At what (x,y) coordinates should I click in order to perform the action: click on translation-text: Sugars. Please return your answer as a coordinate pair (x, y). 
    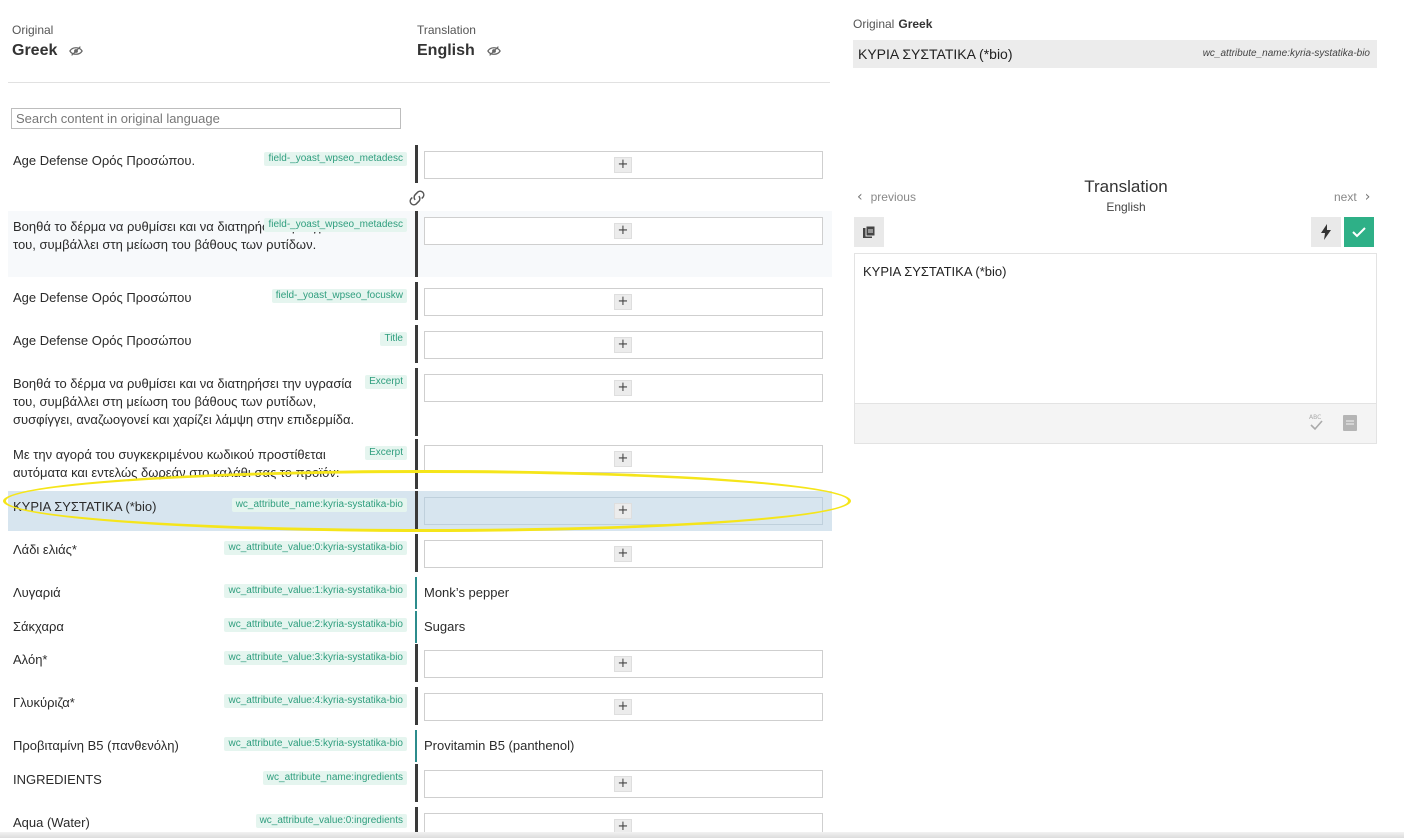
    Looking at the image, I should click on (444, 627).